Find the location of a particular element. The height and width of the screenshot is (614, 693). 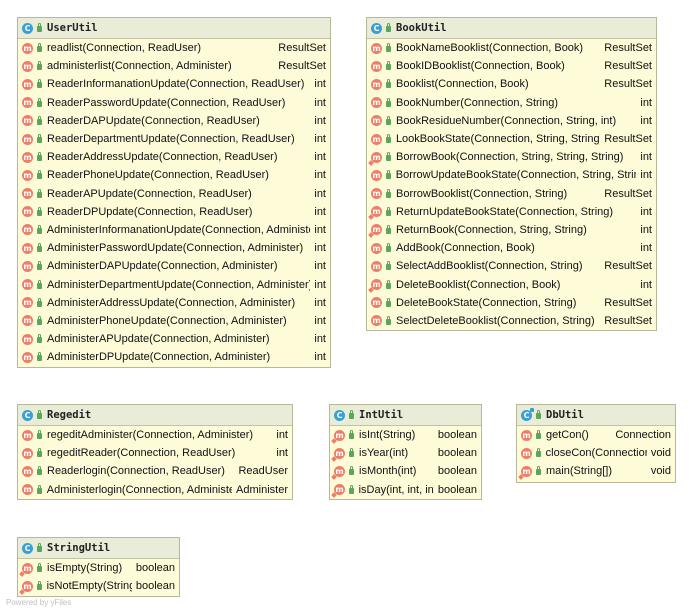

class-header: C Regedit is located at coordinates (155, 415).